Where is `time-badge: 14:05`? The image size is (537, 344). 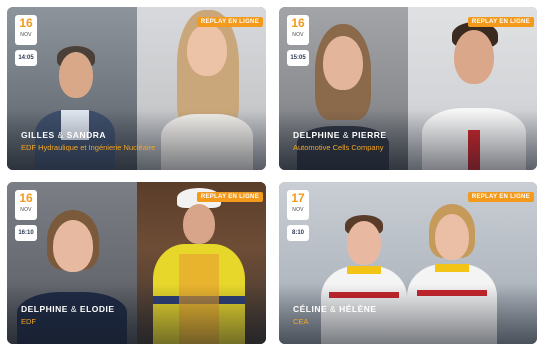
time-badge: 14:05 is located at coordinates (26, 58).